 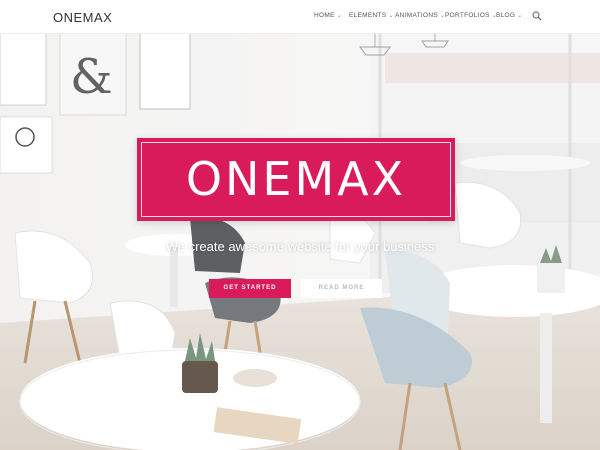 I want to click on nav-item-label: ANIMATIONS, so click(x=416, y=15).